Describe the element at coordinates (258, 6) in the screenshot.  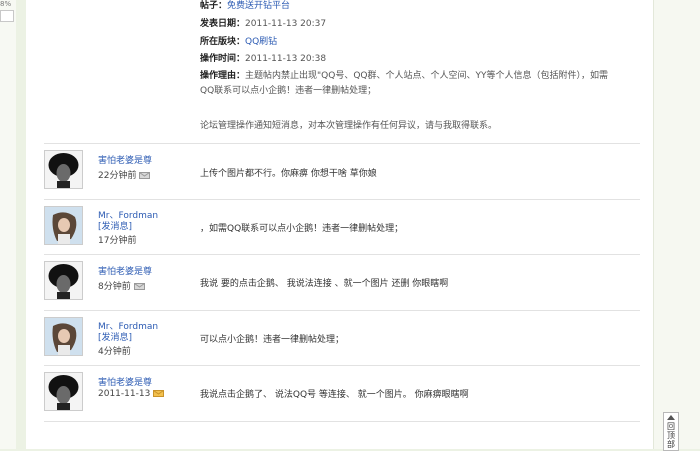
I see `post-link: 免费送开钻平台` at that location.